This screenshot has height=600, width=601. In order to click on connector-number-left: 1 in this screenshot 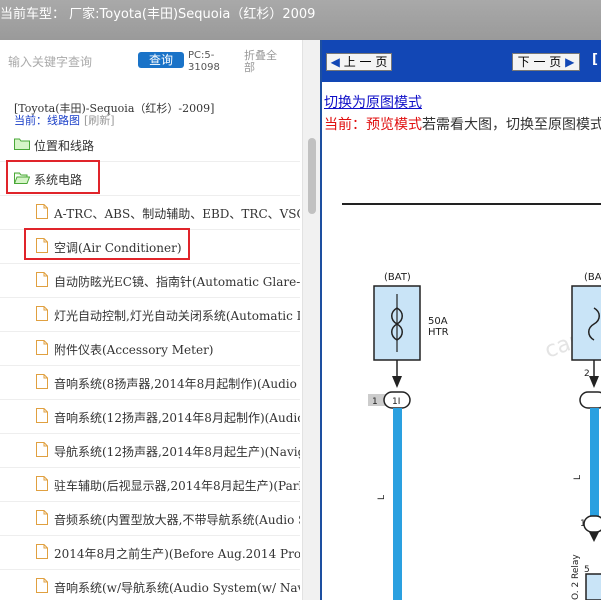, I will do `click(375, 402)`.